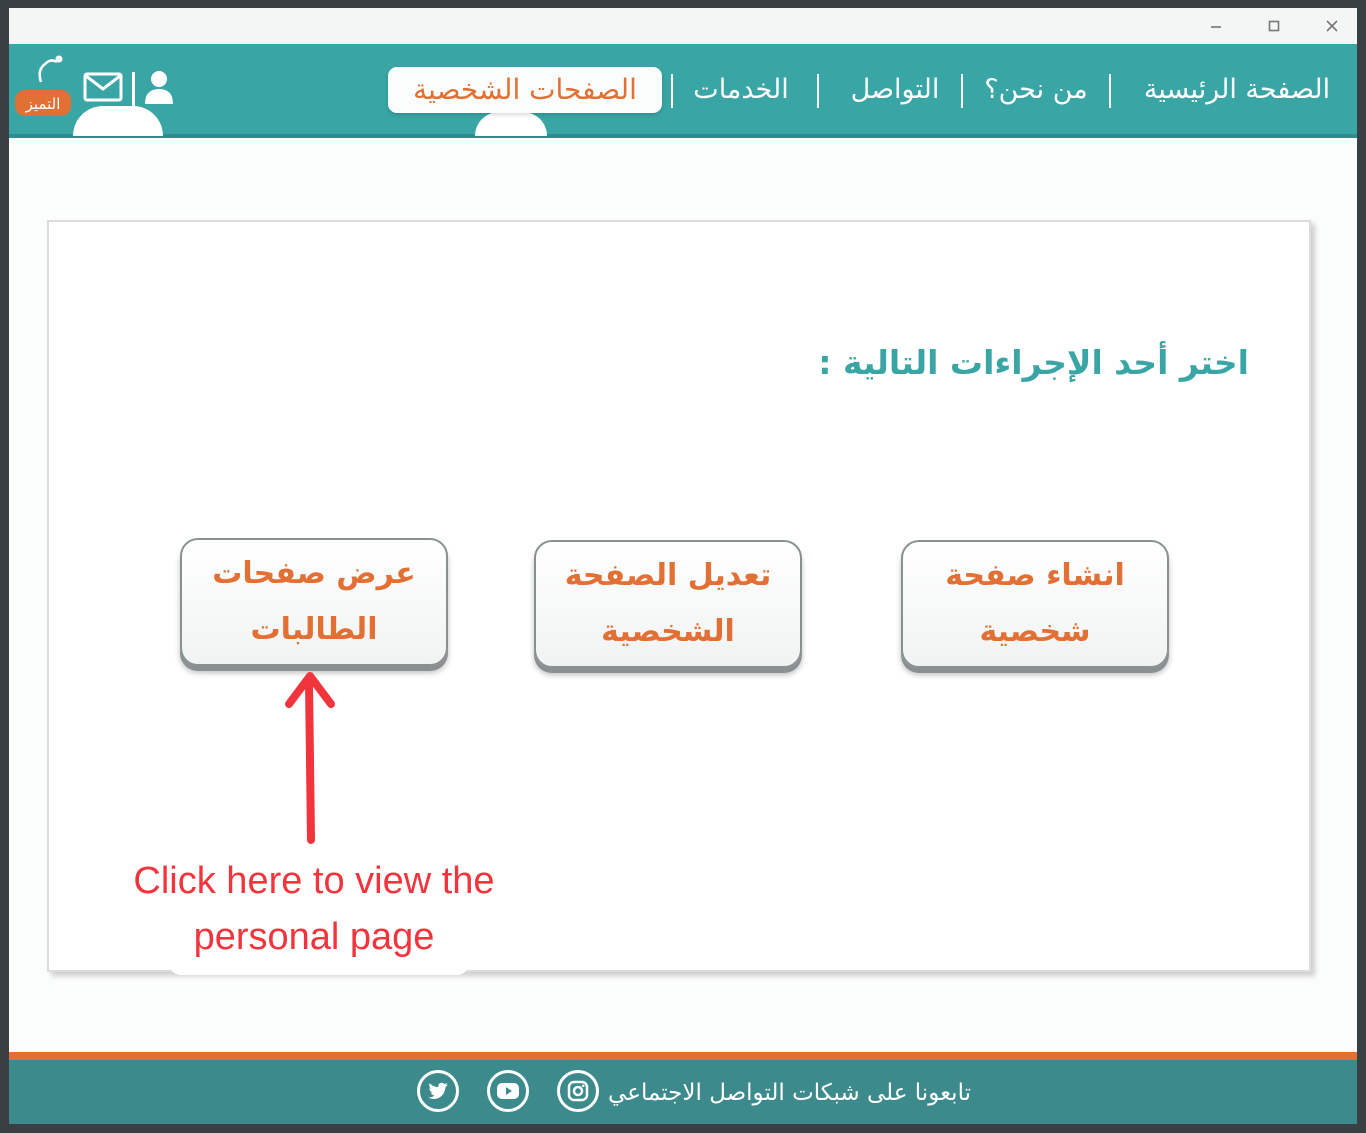 This screenshot has width=1366, height=1133. What do you see at coordinates (438, 1091) in the screenshot?
I see `twitter-icon` at bounding box center [438, 1091].